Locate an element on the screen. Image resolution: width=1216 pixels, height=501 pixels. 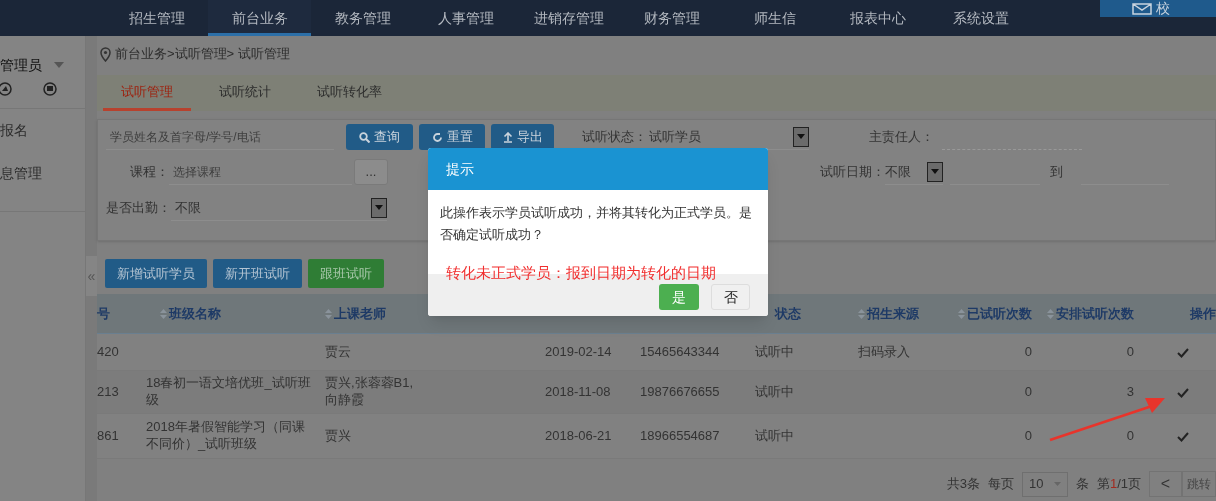
table-cell: 19876676655 is located at coordinates (680, 392).